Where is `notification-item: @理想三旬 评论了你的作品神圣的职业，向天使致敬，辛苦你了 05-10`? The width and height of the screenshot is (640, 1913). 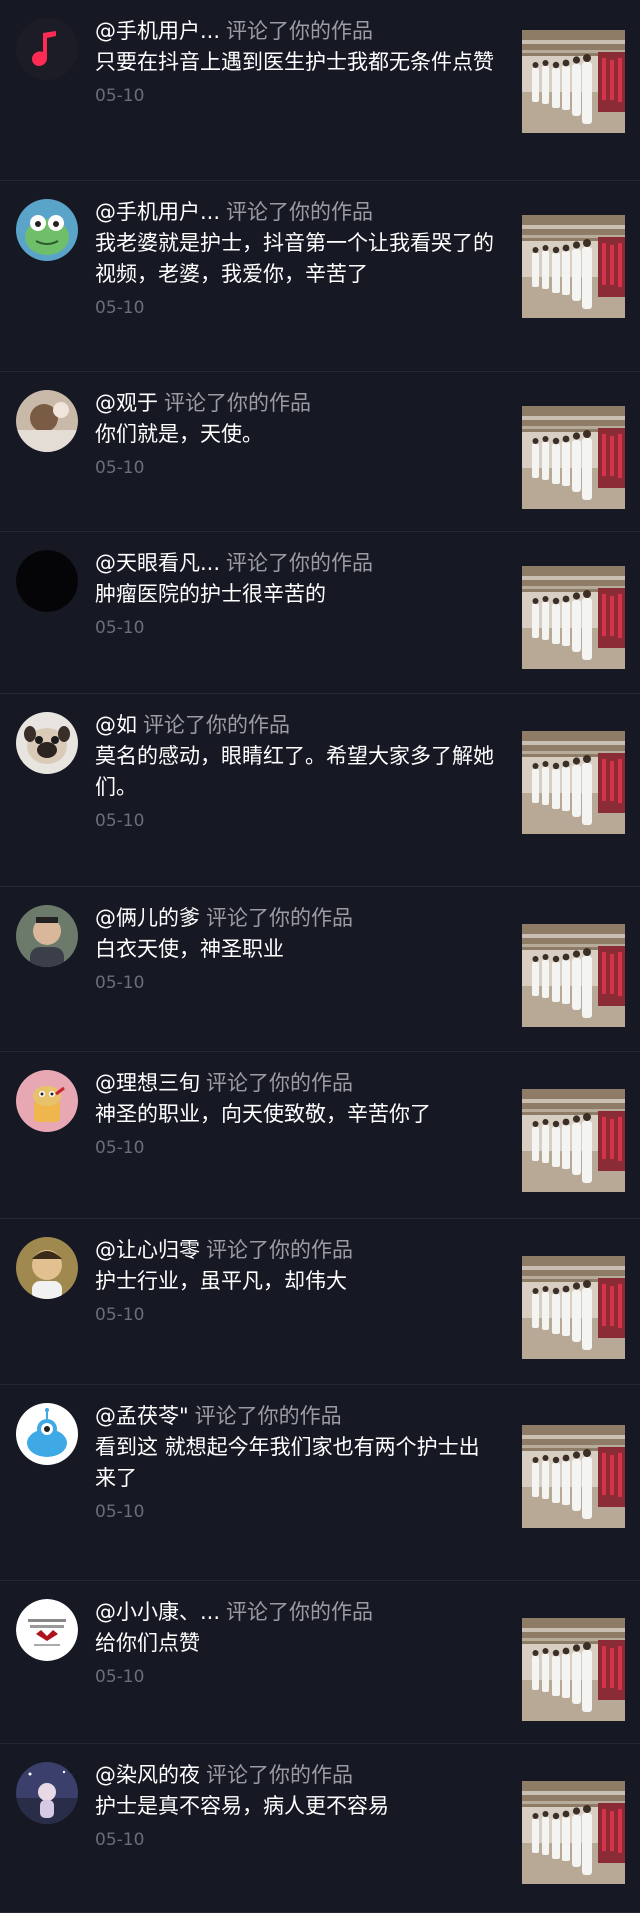 notification-item: @理想三旬 评论了你的作品神圣的职业，向天使致敬，辛苦你了 05-10 is located at coordinates (320, 1135).